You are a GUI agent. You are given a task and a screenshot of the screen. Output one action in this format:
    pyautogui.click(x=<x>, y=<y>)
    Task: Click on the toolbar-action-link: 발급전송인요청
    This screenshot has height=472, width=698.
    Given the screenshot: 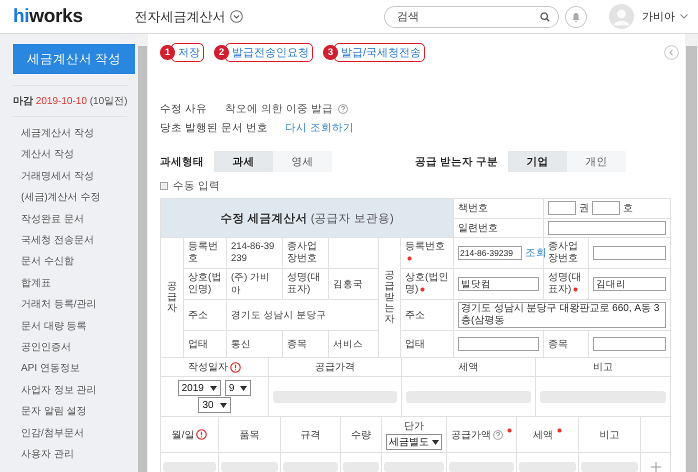 What is the action you would take?
    pyautogui.click(x=269, y=52)
    